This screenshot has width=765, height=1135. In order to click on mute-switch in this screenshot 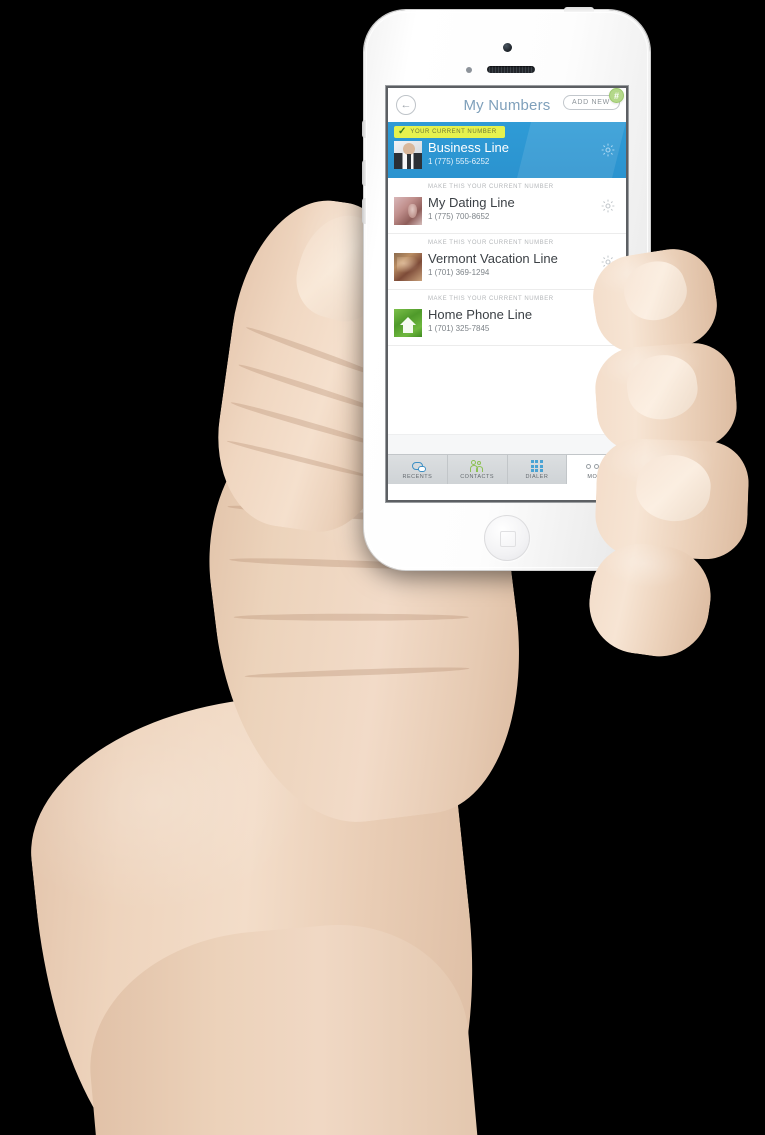, I will do `click(364, 129)`.